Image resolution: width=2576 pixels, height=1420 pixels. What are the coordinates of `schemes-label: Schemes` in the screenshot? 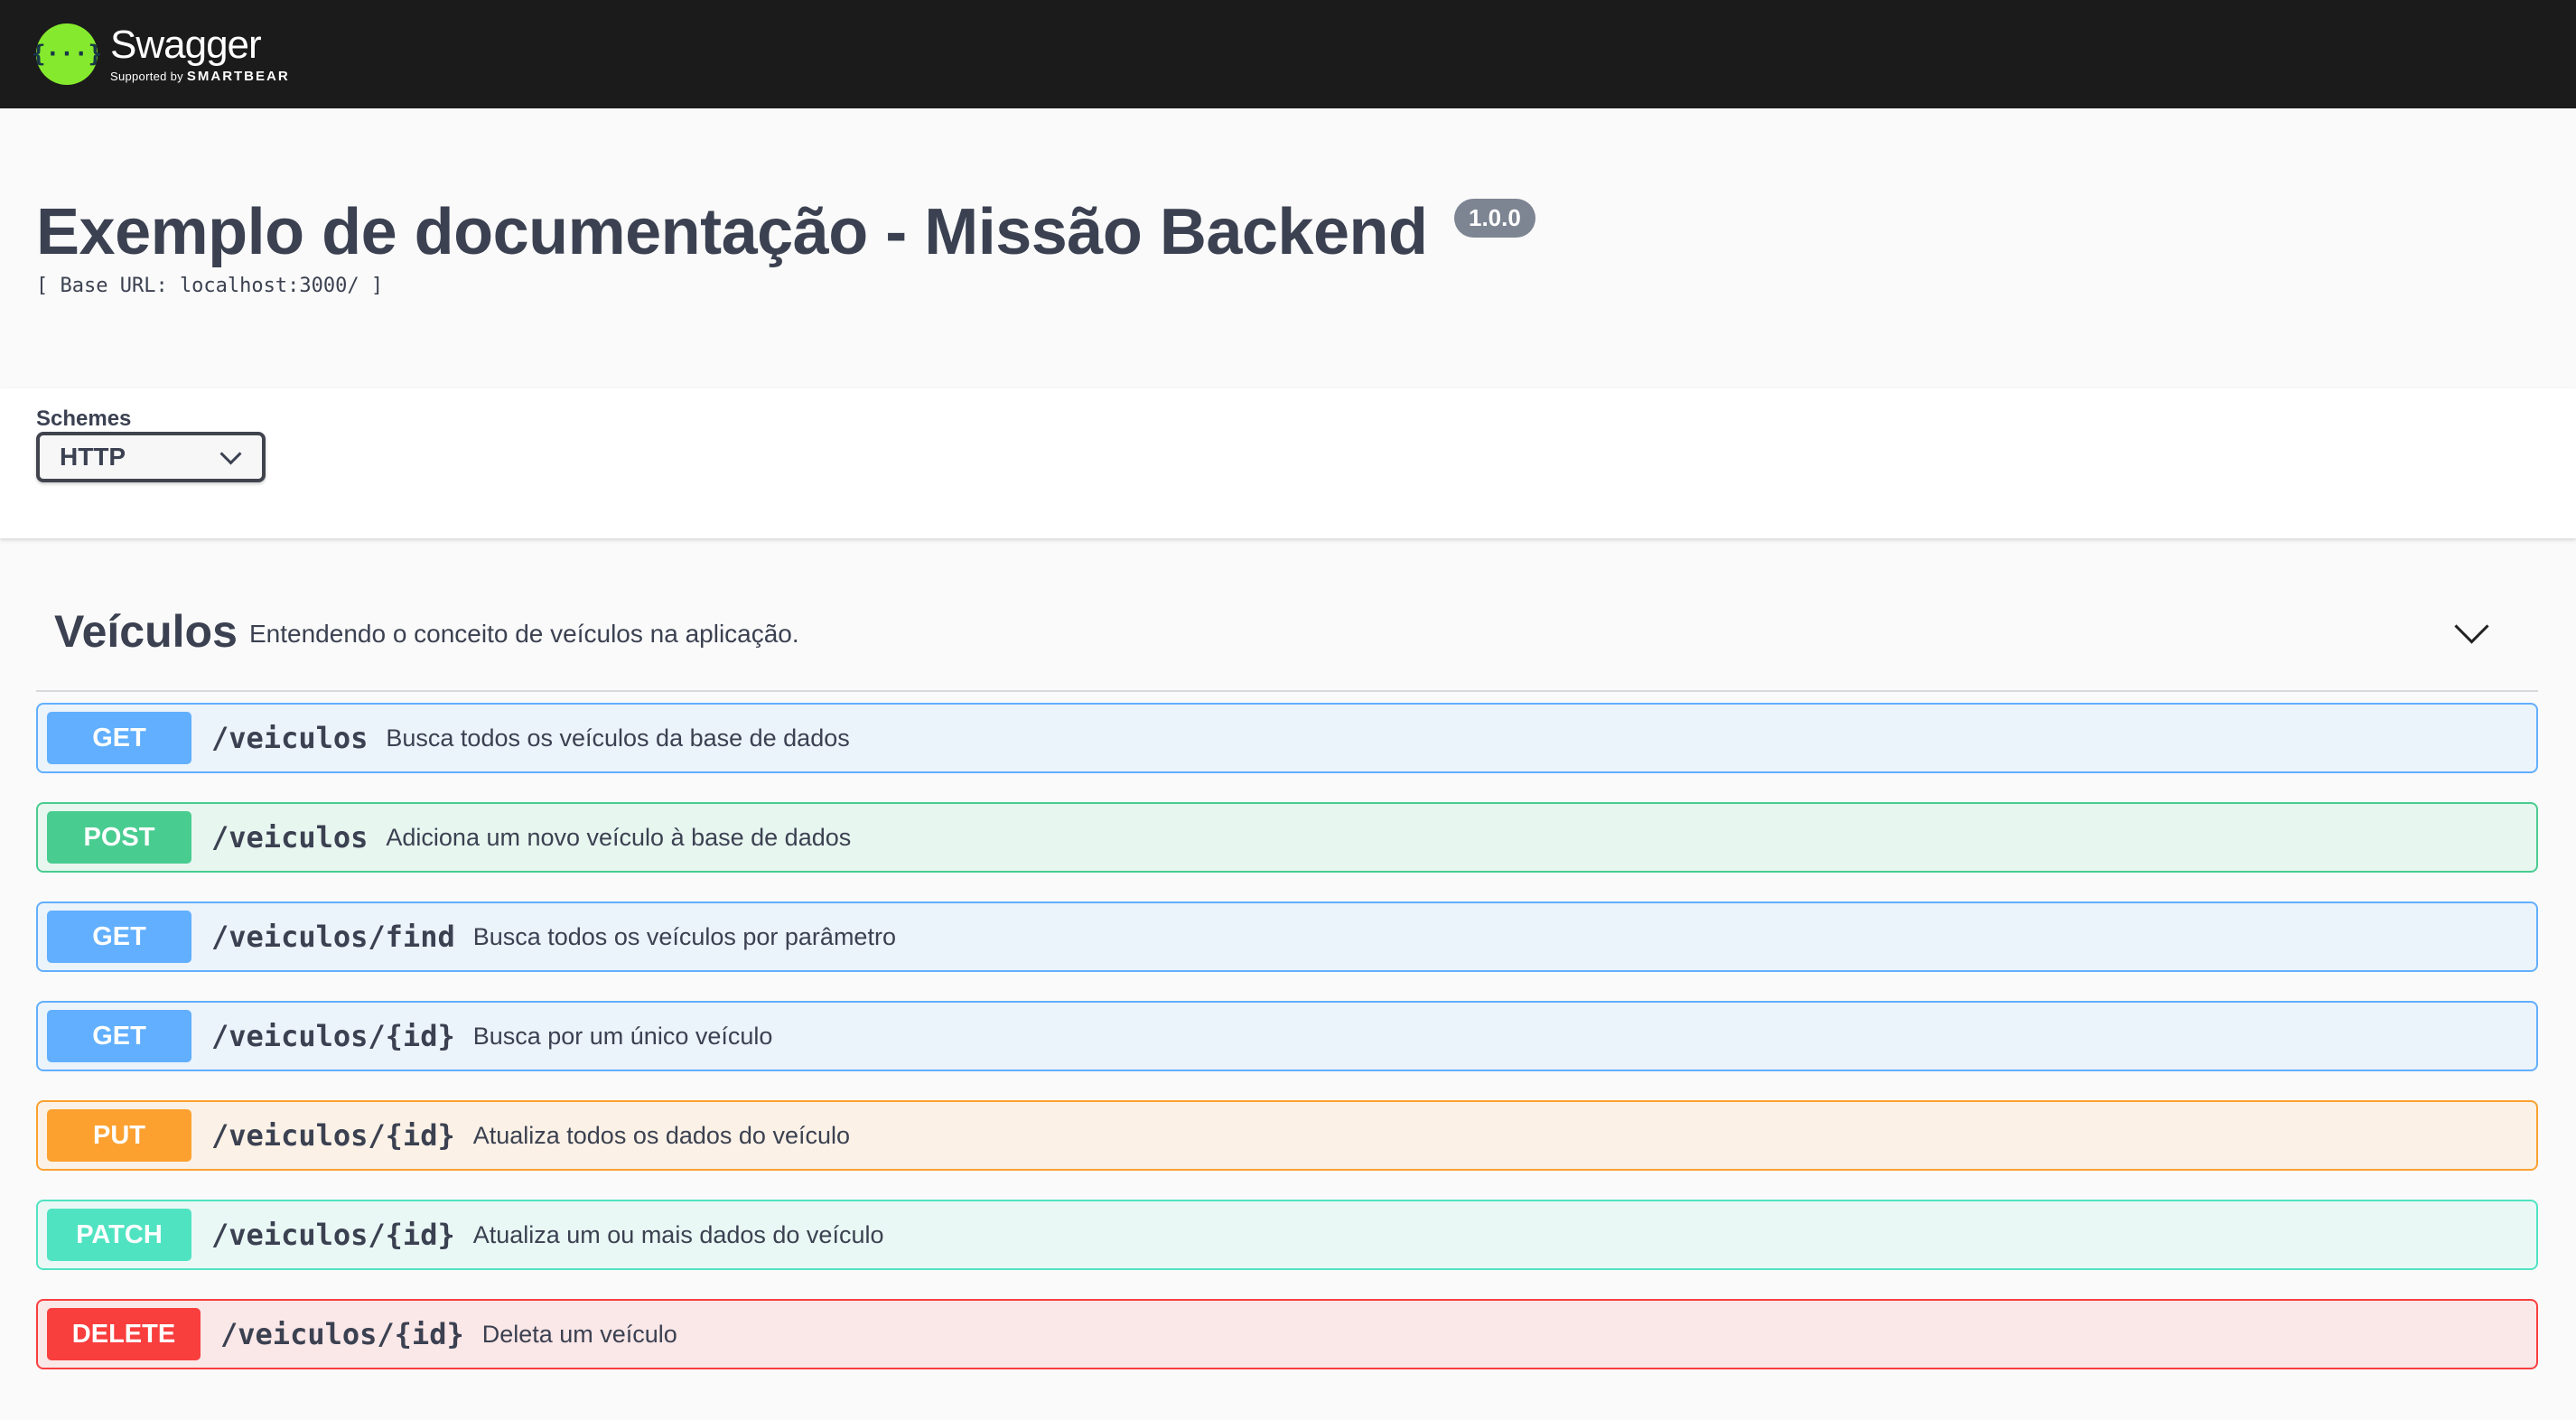 It's located at (84, 419).